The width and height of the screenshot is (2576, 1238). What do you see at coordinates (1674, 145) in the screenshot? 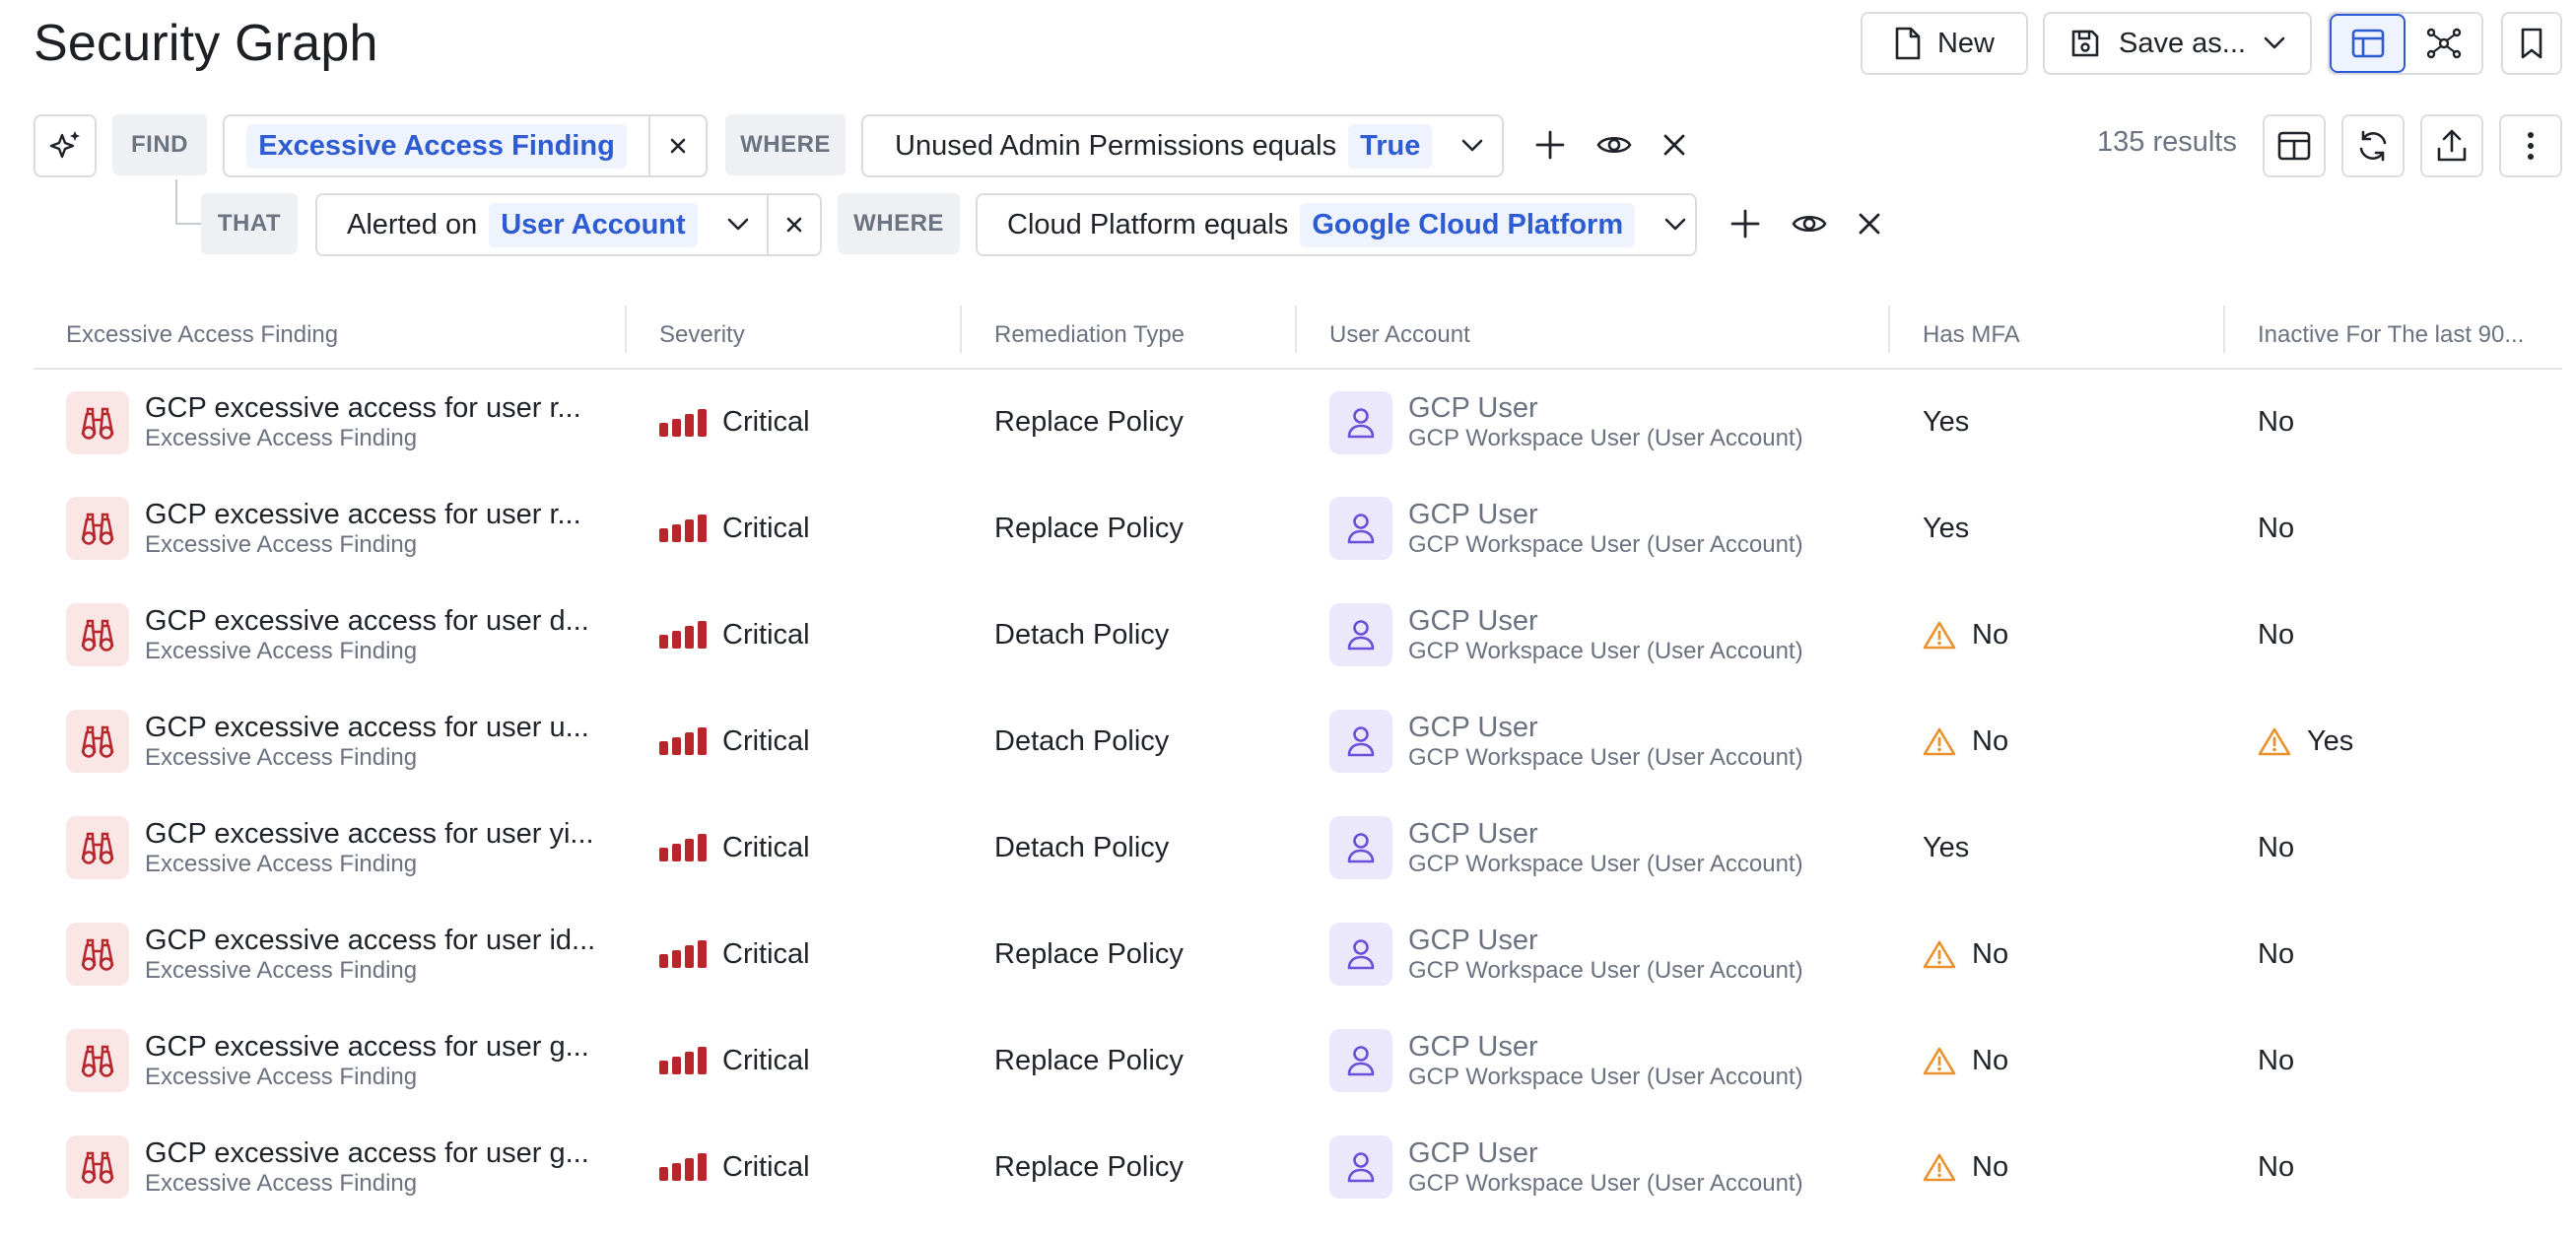
I see `remove-condition-button` at bounding box center [1674, 145].